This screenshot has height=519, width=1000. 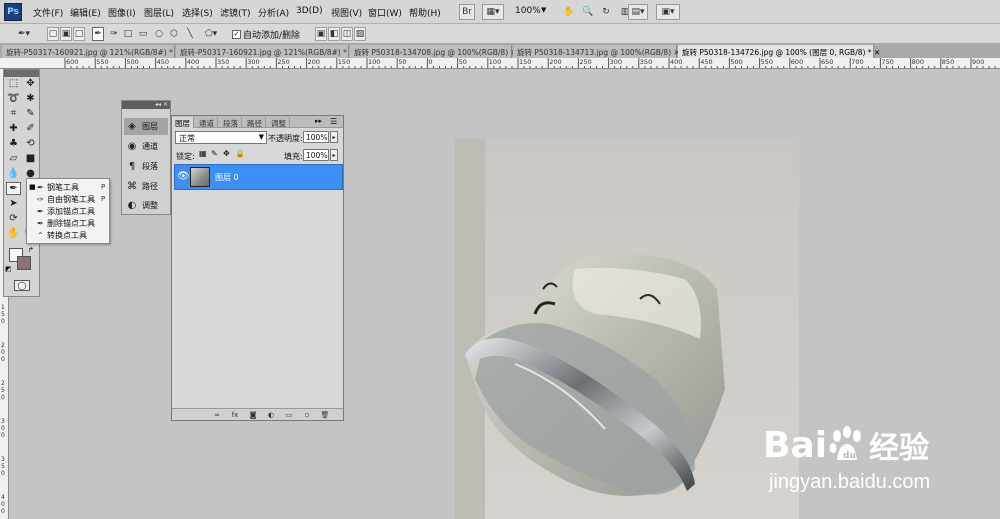 What do you see at coordinates (231, 122) in the screenshot?
I see `tab-paragraph: 段落` at bounding box center [231, 122].